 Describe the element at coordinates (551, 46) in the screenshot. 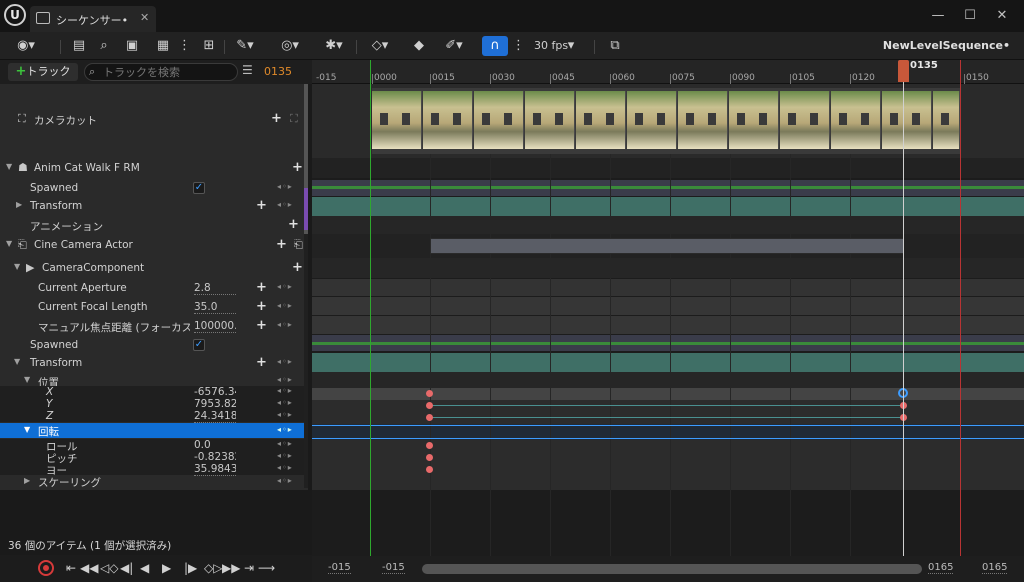

I see `fps-selector: 30 fps` at that location.